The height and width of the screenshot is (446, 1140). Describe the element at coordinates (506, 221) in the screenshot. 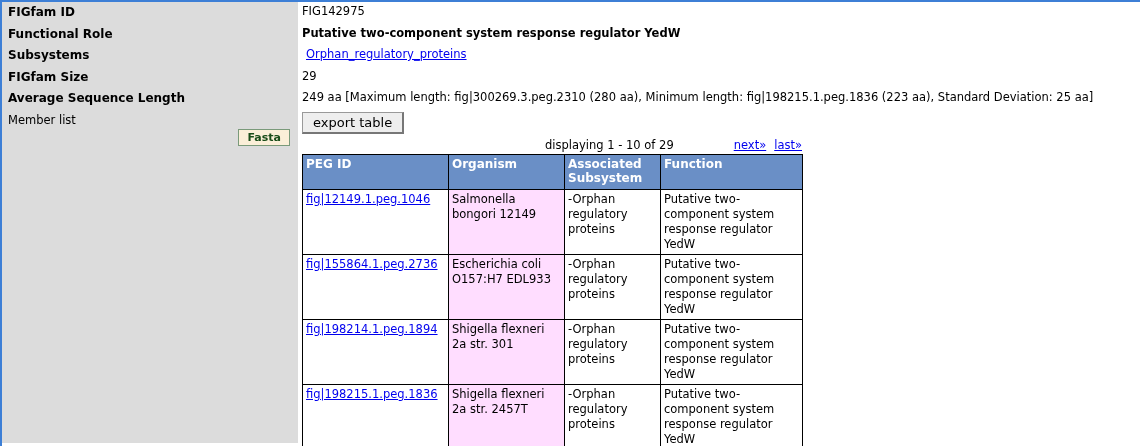

I see `table-cell: Salmonella bongori 12149` at that location.